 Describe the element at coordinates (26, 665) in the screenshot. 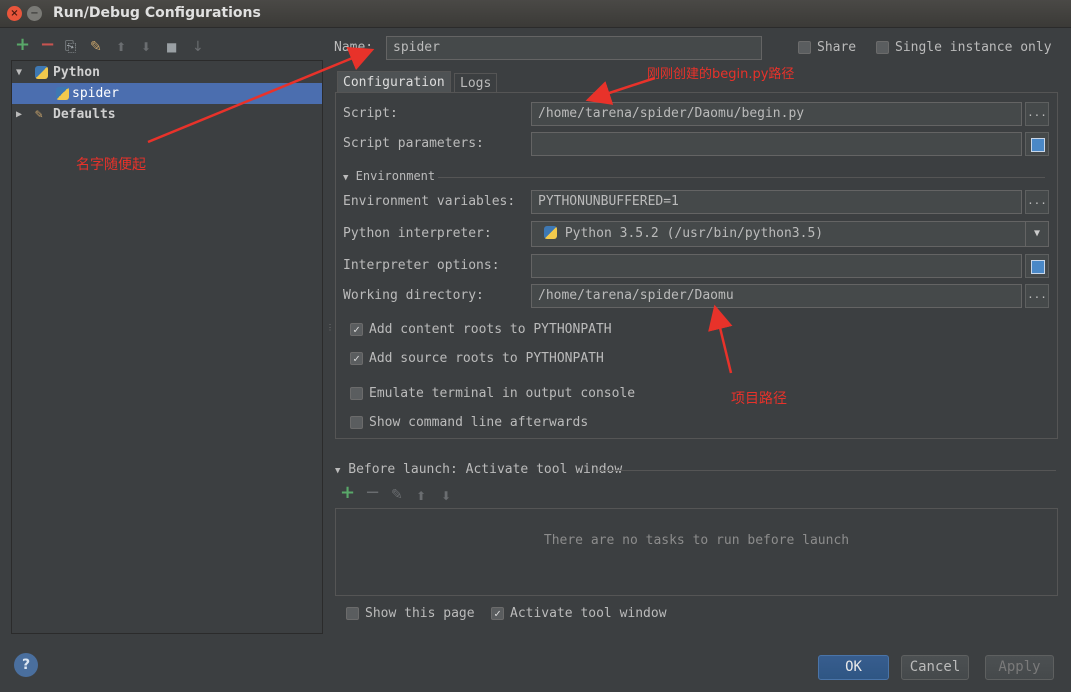

I see `help-icon: ?` at that location.